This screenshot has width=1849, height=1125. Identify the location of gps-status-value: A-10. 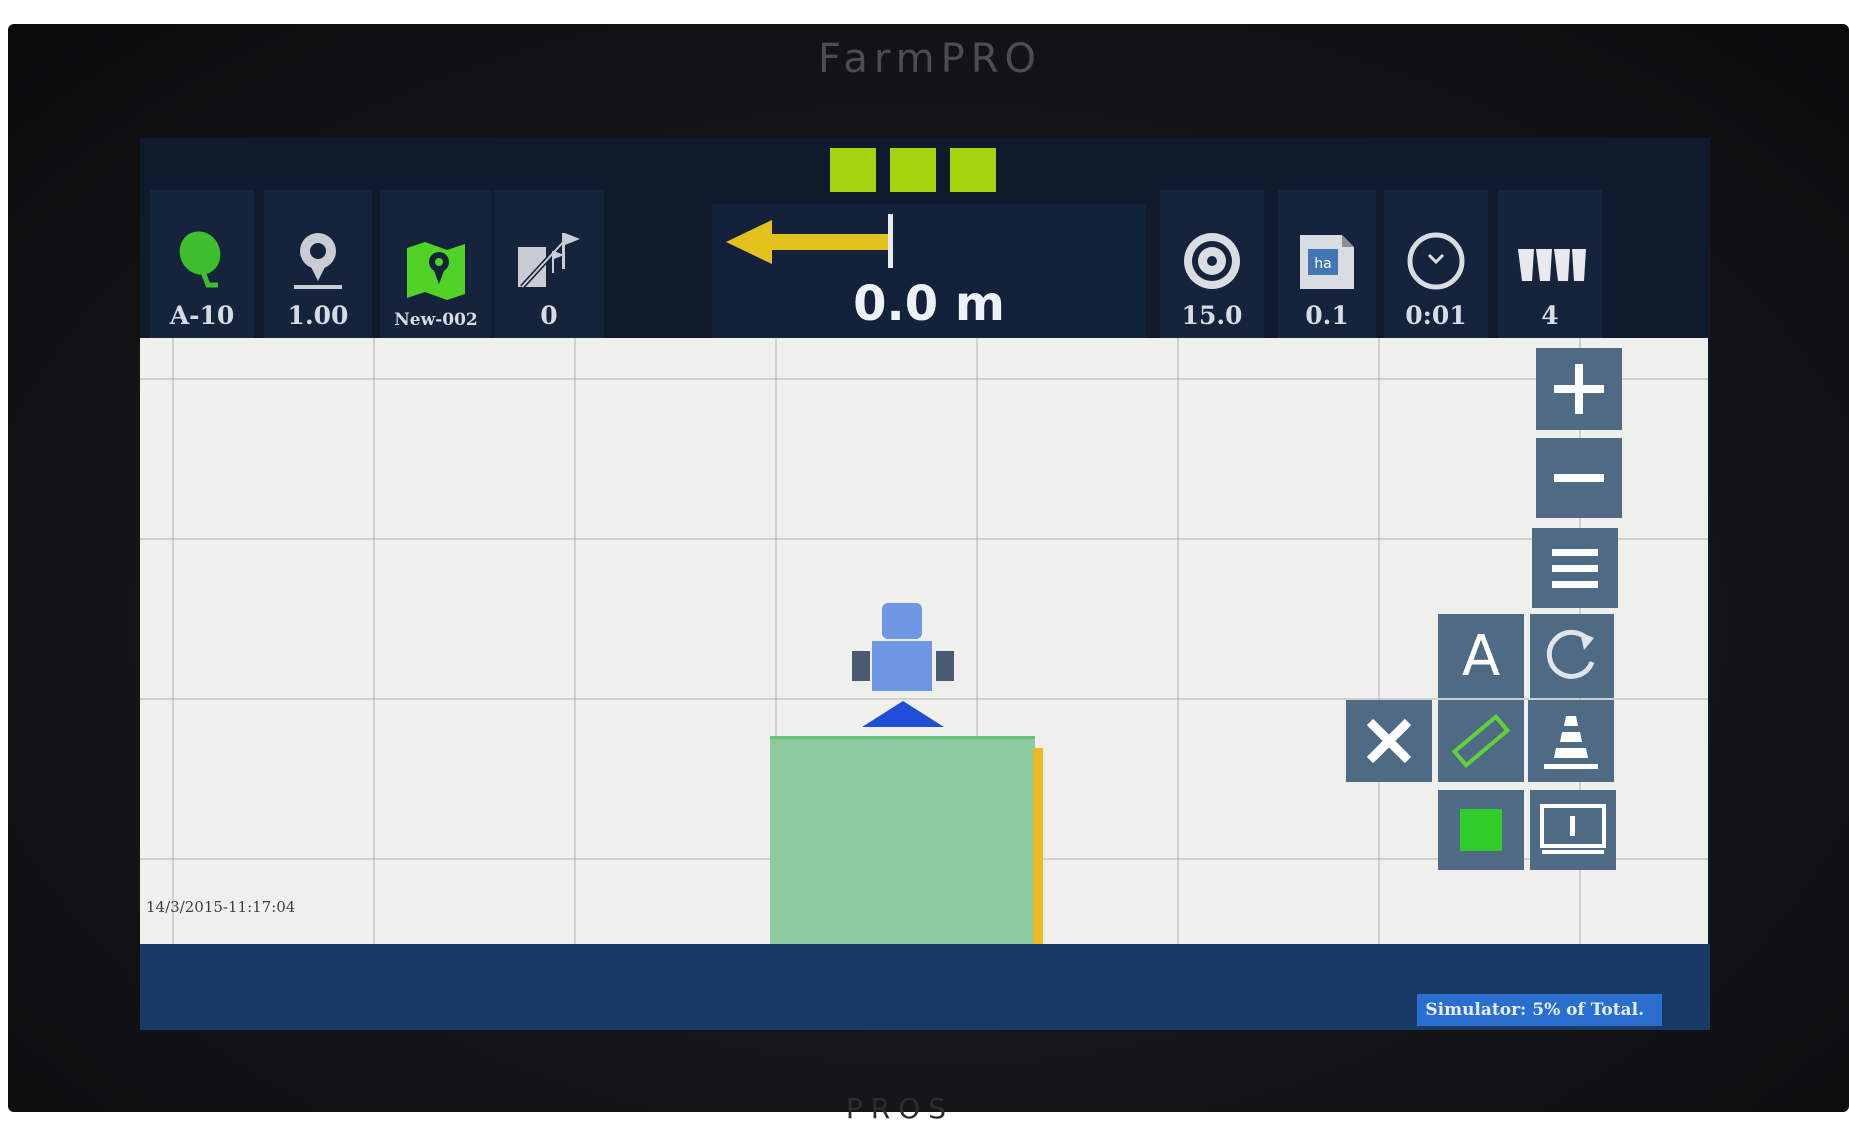
(202, 315).